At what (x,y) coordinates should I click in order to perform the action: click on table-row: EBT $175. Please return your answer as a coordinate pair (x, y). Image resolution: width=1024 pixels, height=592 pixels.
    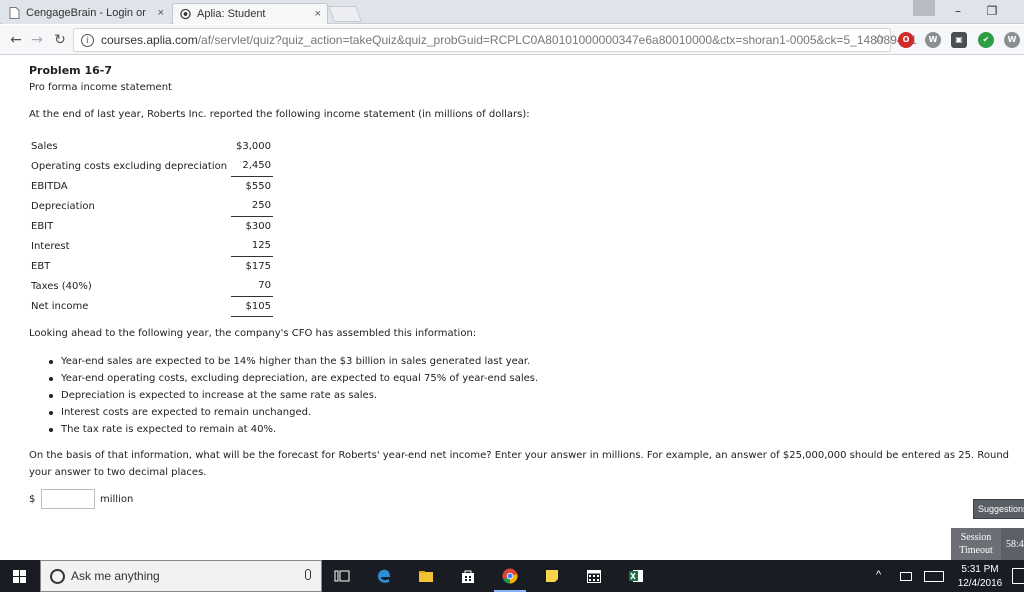
    Looking at the image, I should click on (151, 266).